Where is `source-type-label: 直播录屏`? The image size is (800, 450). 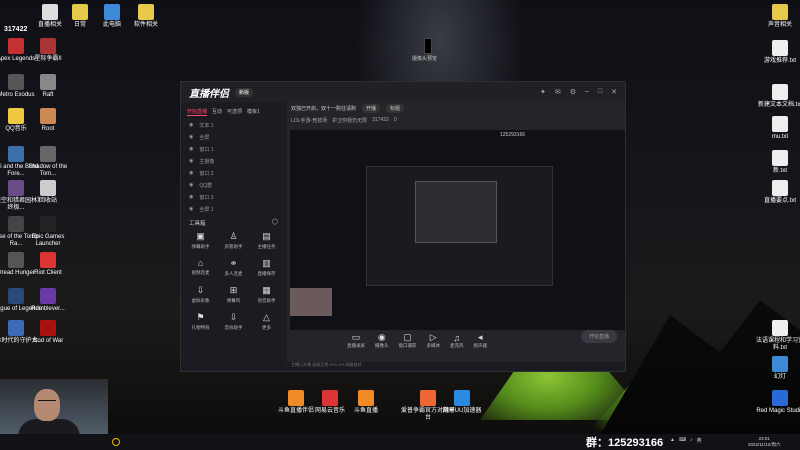
source-type-label: 直播录屏 is located at coordinates (356, 345).